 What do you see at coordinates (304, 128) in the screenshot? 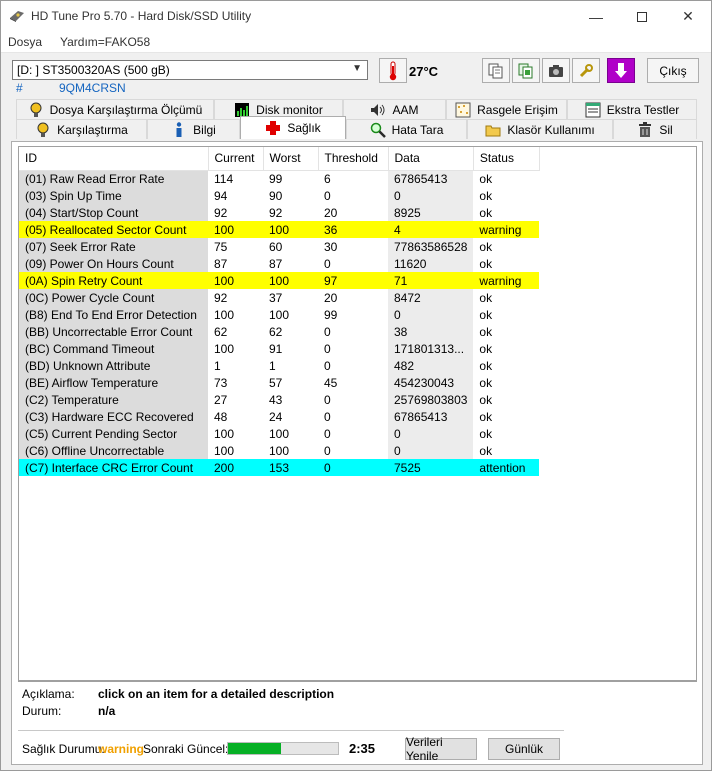
I see `tab-health-label: Sağlık` at bounding box center [304, 128].